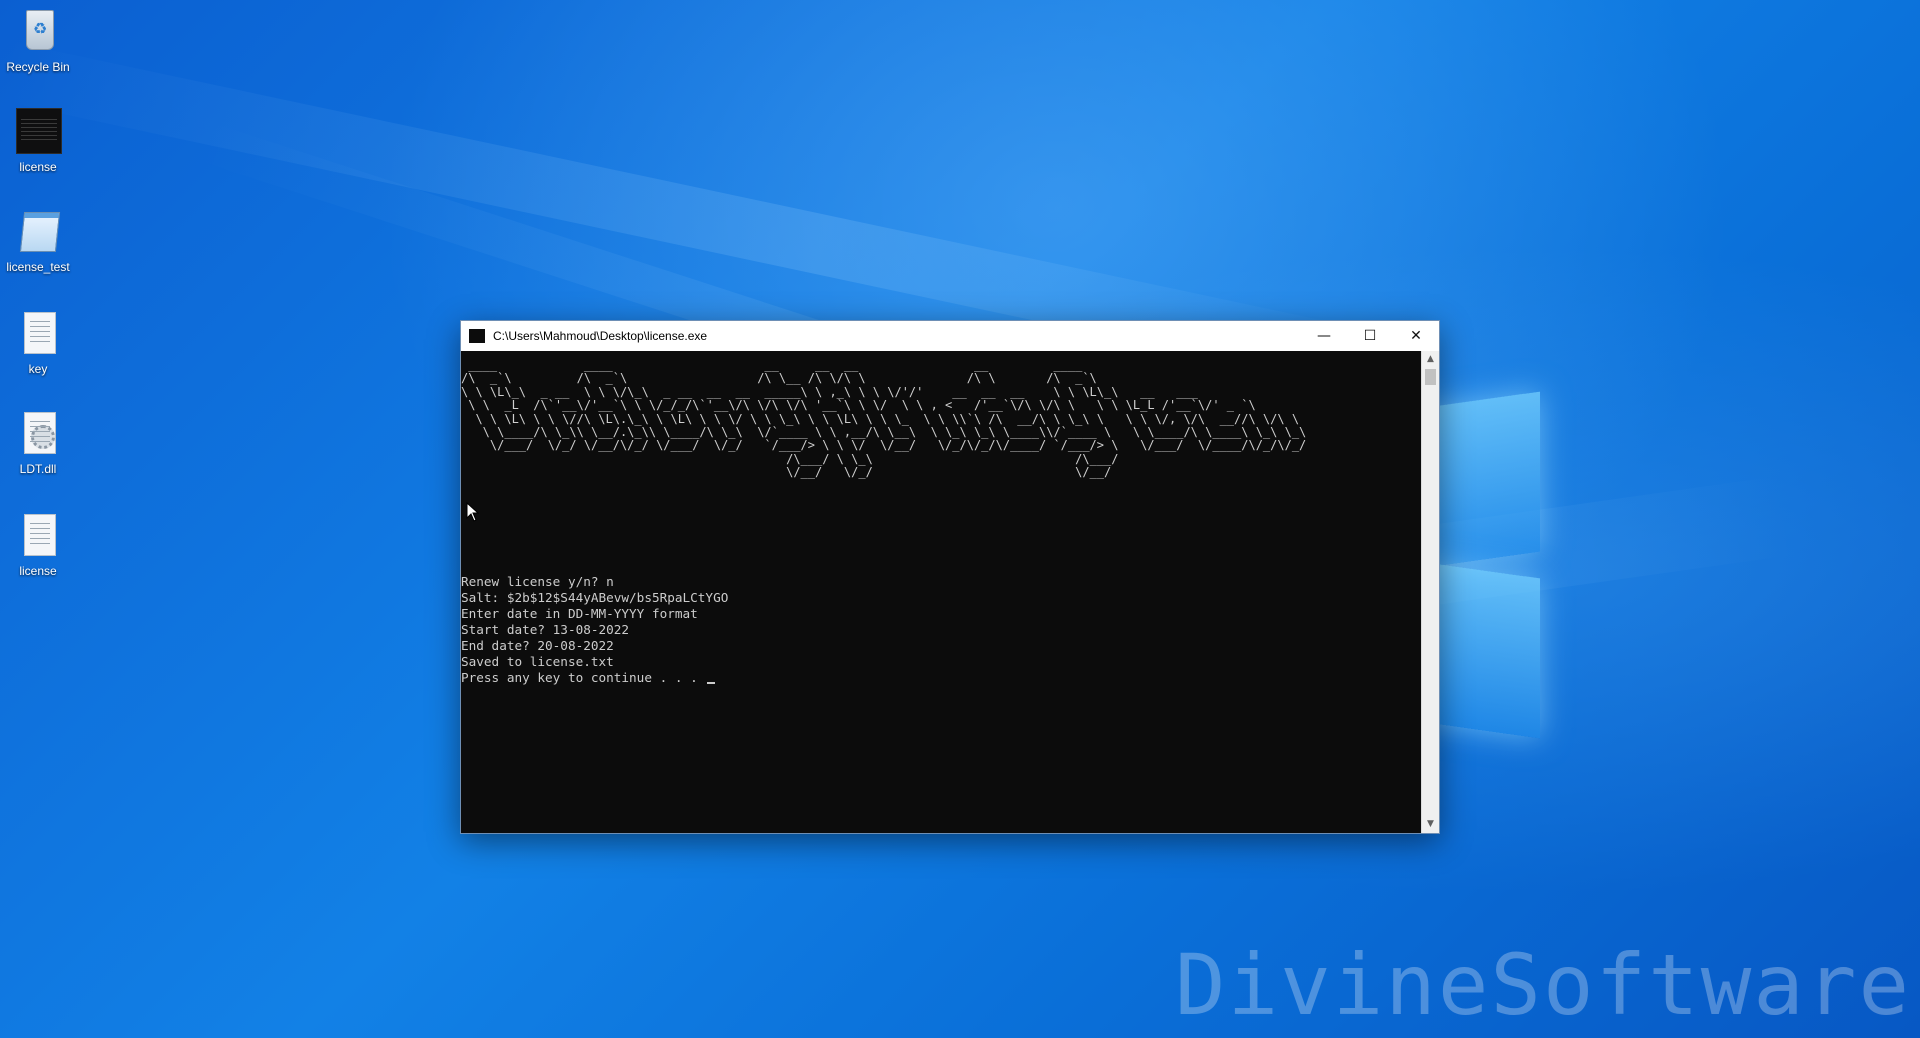  Describe the element at coordinates (39, 131) in the screenshot. I see `console-exe-icon` at that location.